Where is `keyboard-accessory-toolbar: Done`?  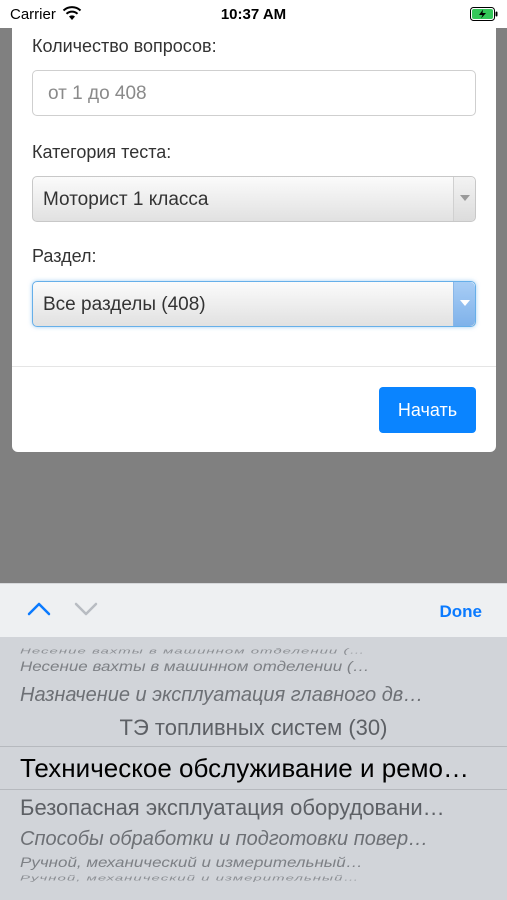
keyboard-accessory-toolbar: Done is located at coordinates (253, 610).